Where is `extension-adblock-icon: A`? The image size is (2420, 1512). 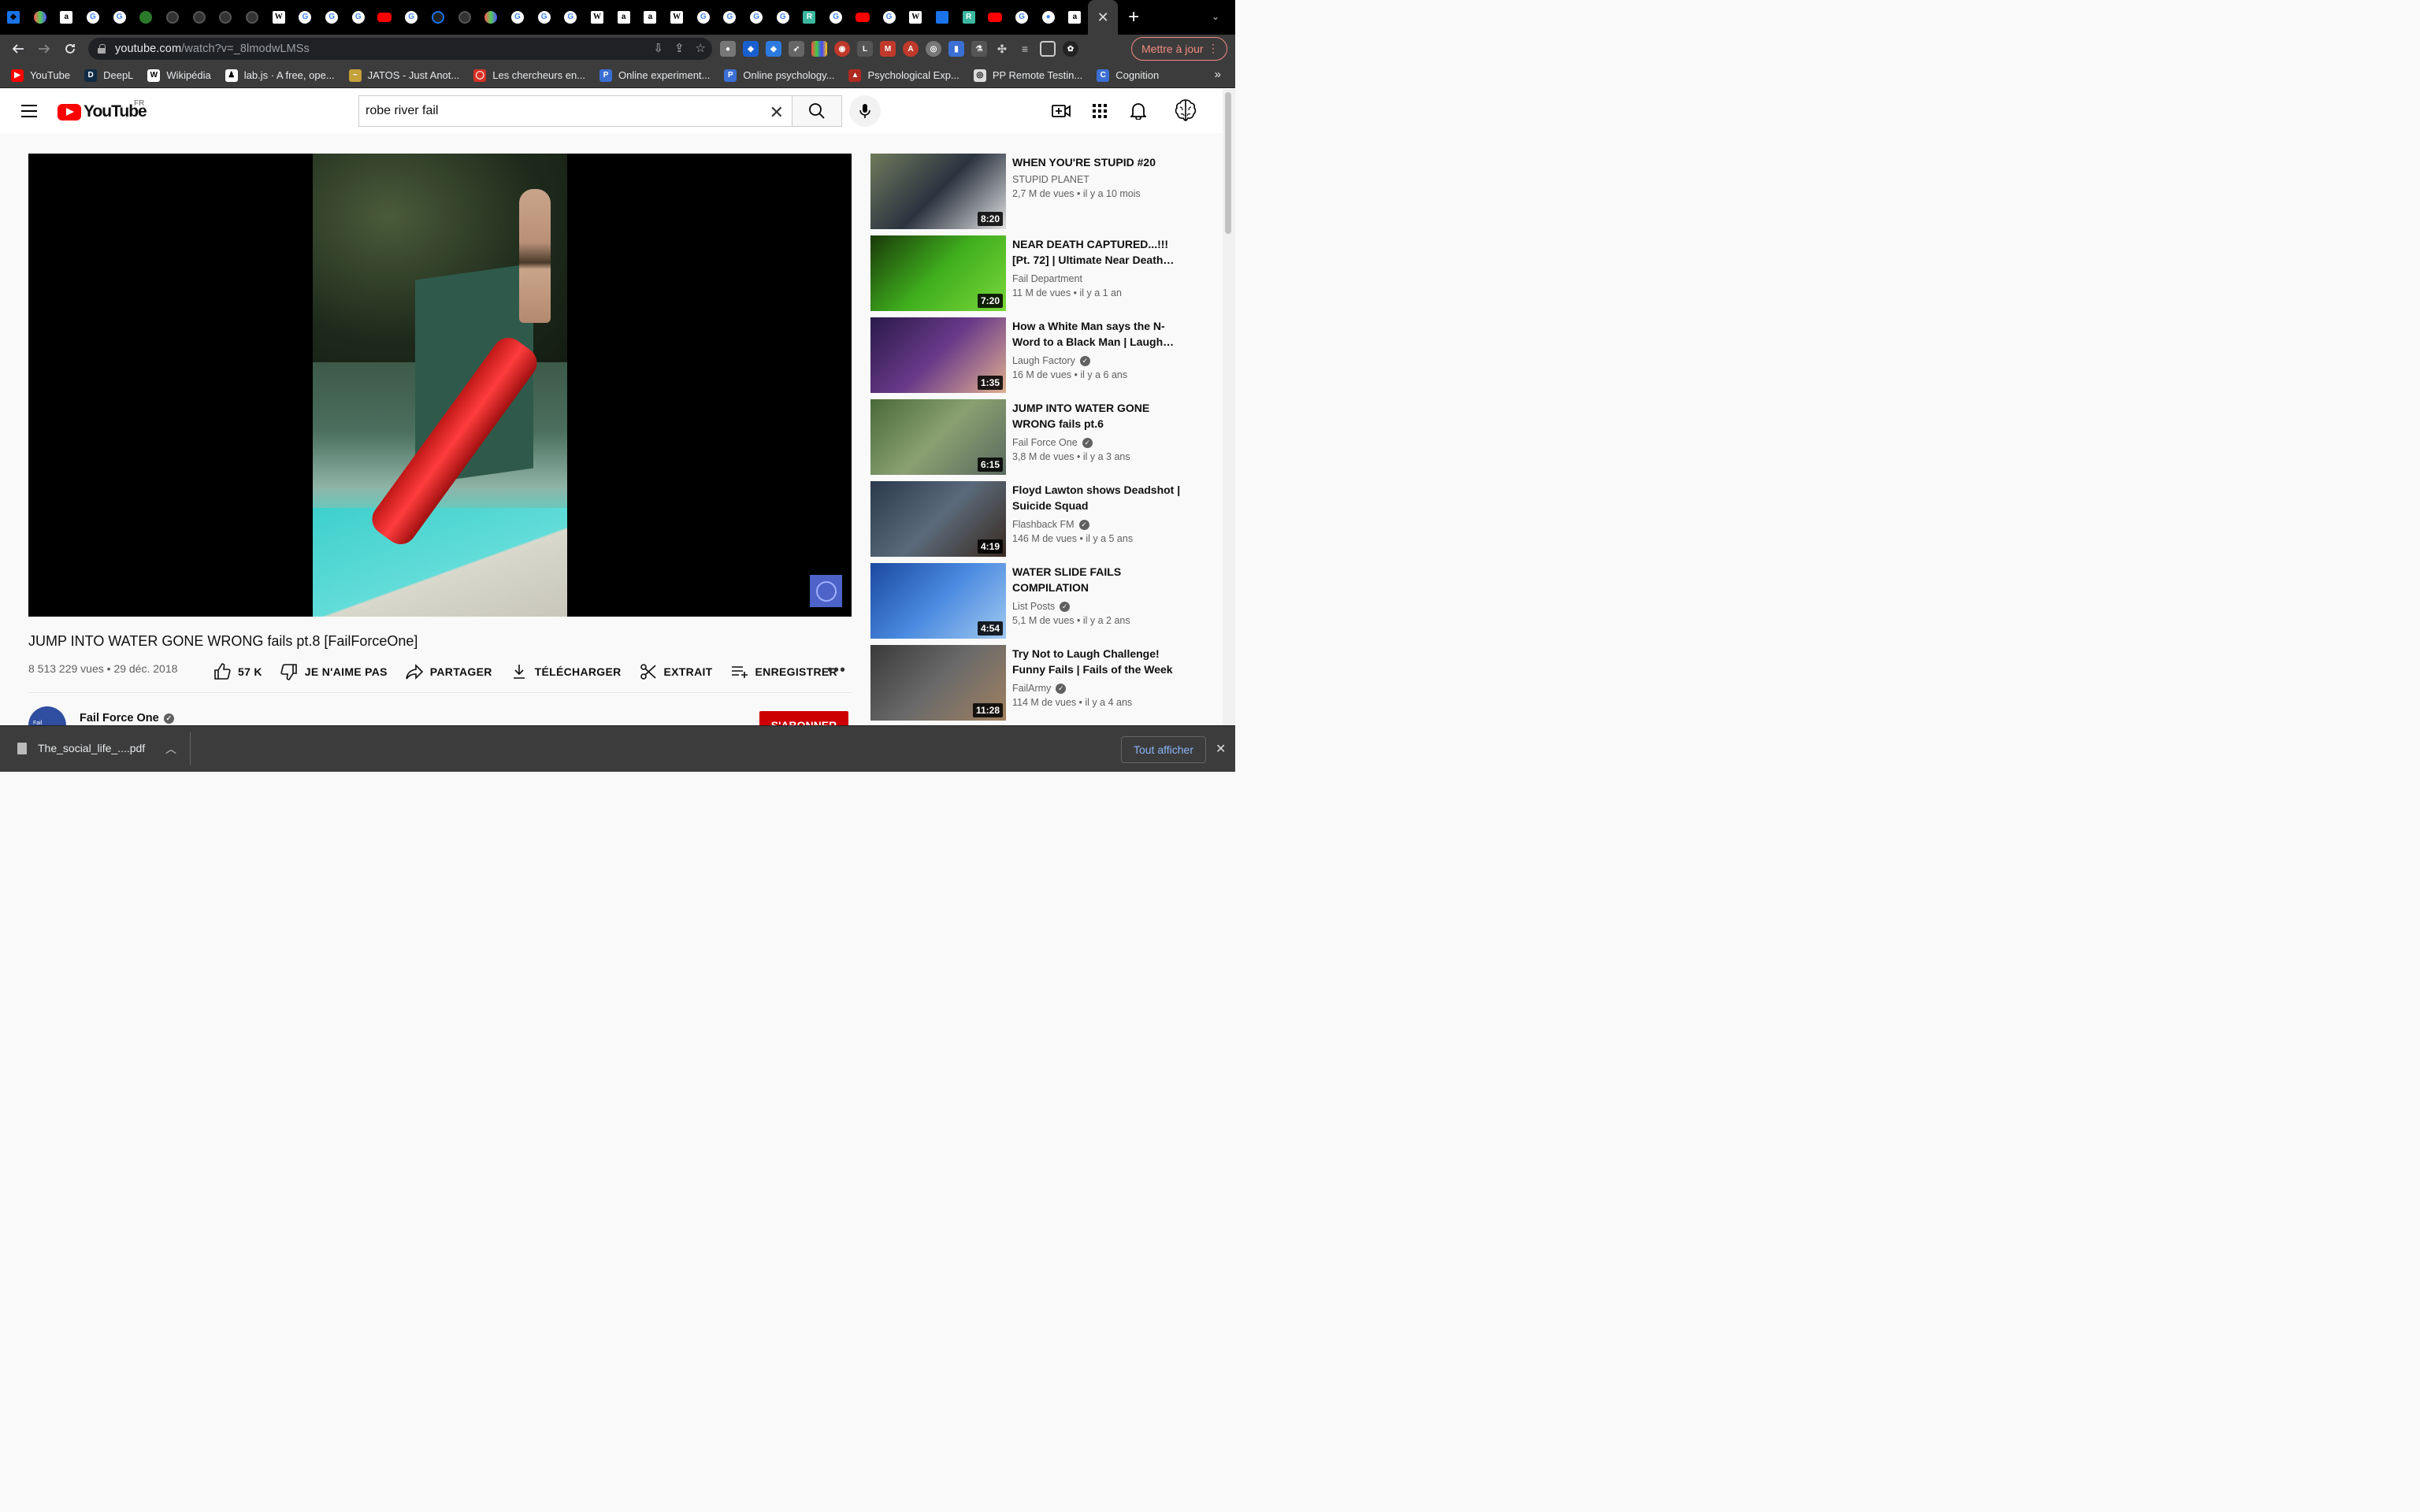
extension-adblock-icon: A is located at coordinates (911, 49).